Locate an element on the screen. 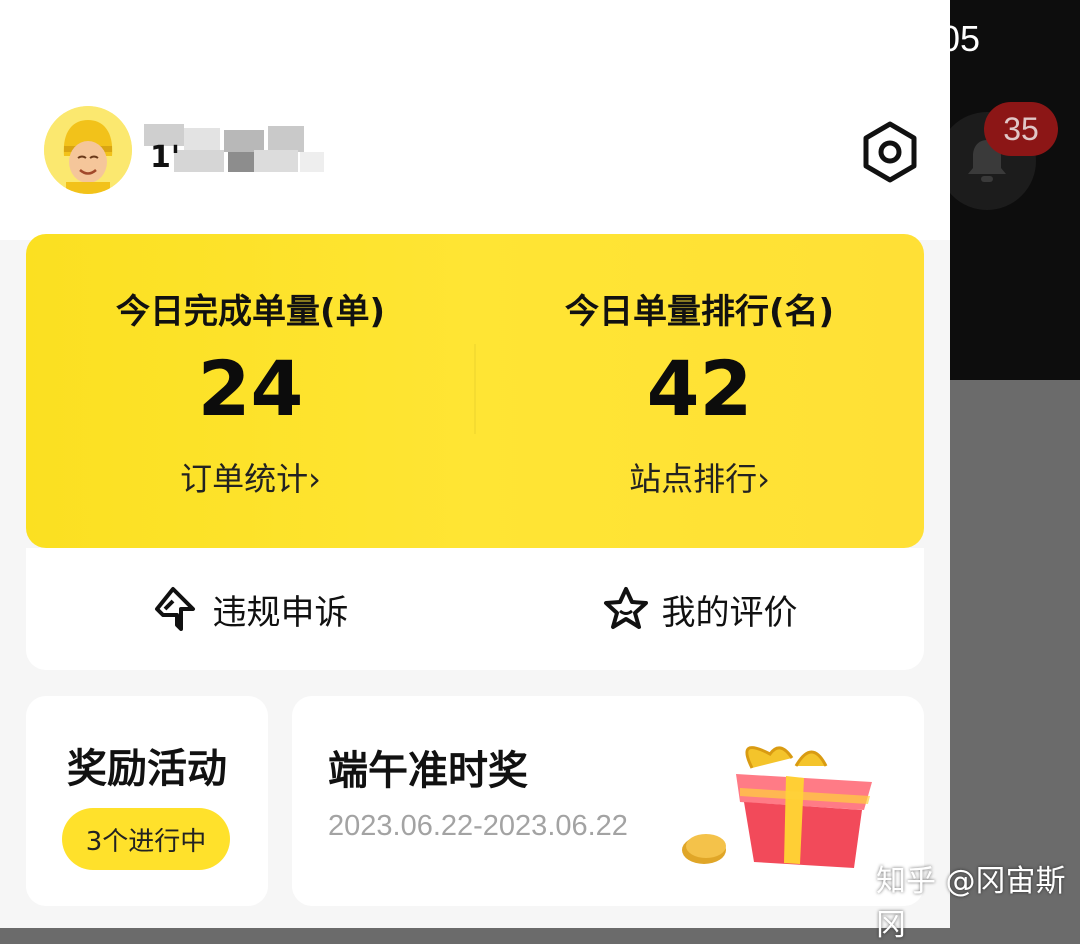 This screenshot has width=1080, height=944. station-ranking-link: 站点排行› is located at coordinates (699, 477).